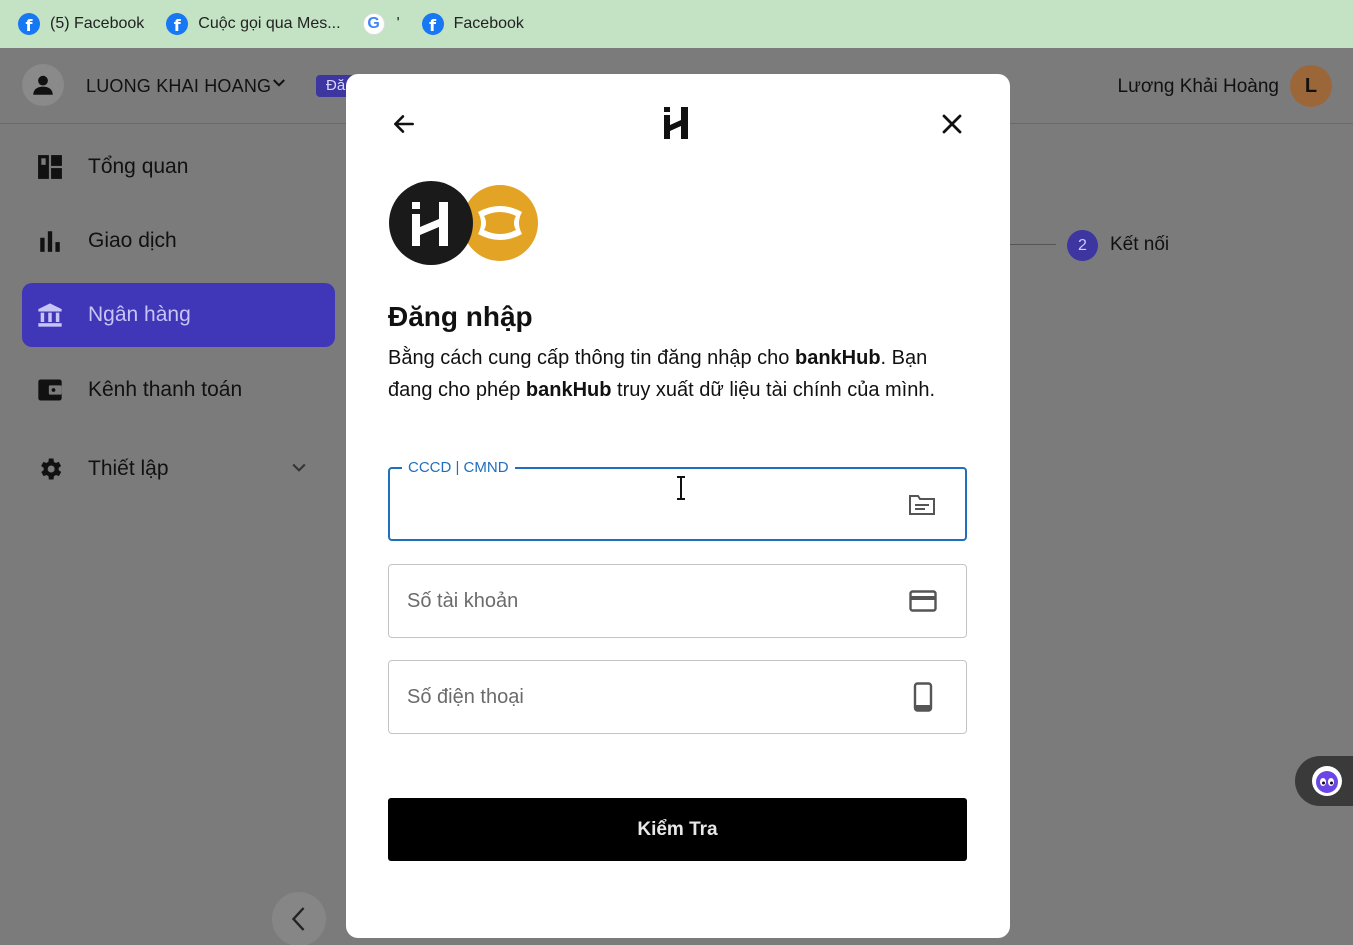 The width and height of the screenshot is (1353, 945). I want to click on dashboard-icon, so click(50, 167).